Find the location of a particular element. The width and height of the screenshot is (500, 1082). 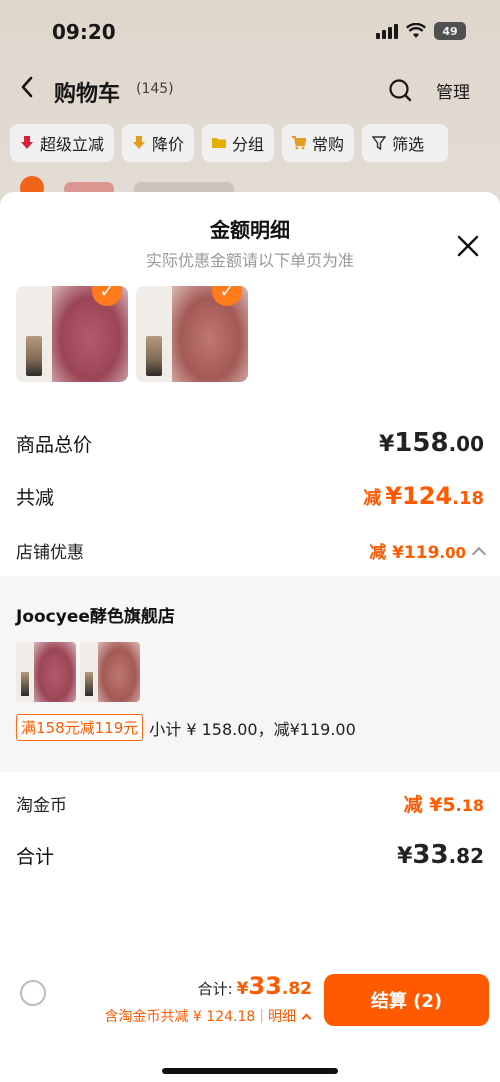

shop-name: Joocyee酵色旗舰店 is located at coordinates (95, 617).